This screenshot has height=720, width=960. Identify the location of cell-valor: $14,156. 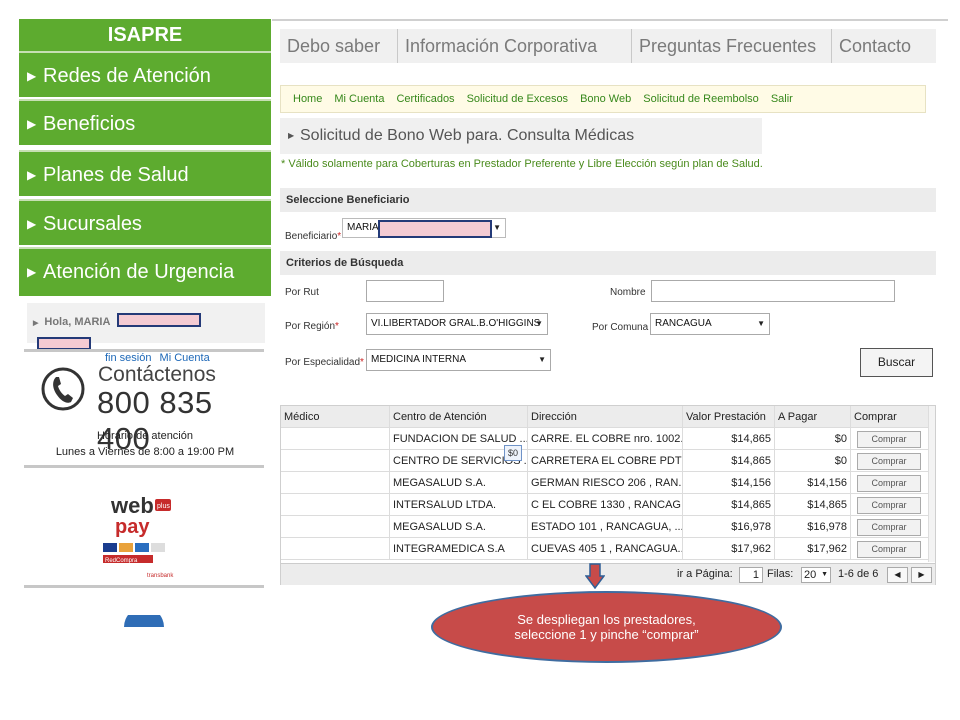
(729, 483).